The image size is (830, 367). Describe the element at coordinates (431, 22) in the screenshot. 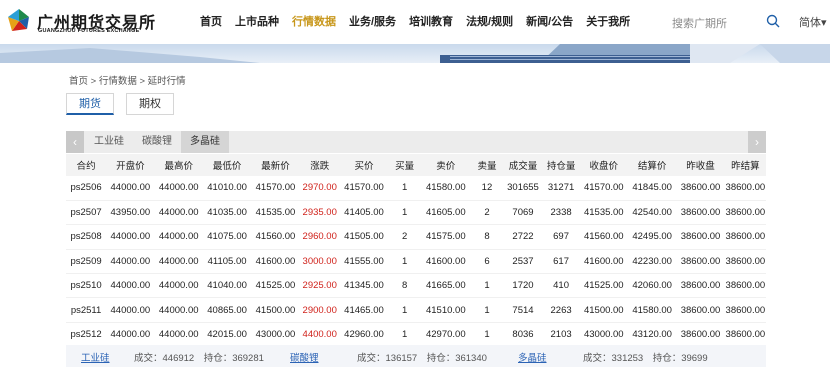

I see `nav-item-4: 培训教育` at that location.